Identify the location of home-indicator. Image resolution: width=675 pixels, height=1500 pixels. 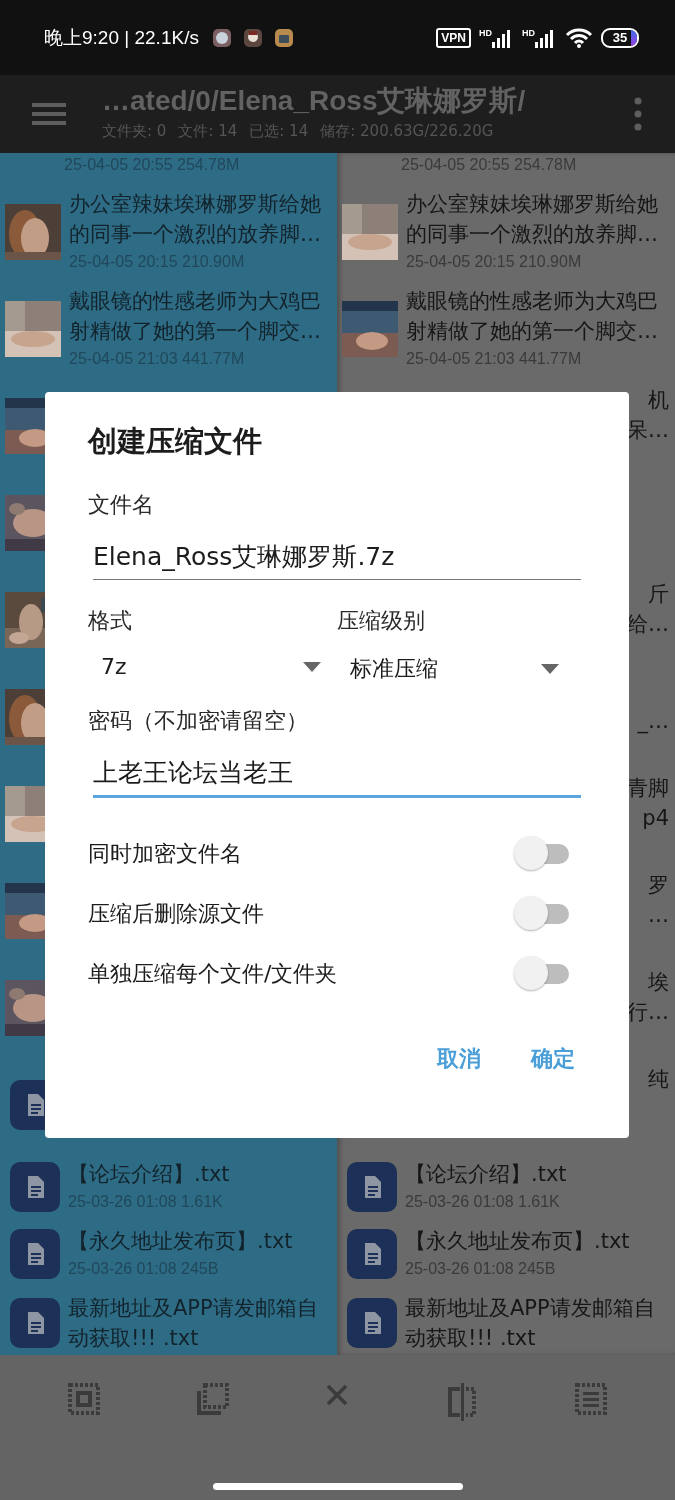
(338, 1486).